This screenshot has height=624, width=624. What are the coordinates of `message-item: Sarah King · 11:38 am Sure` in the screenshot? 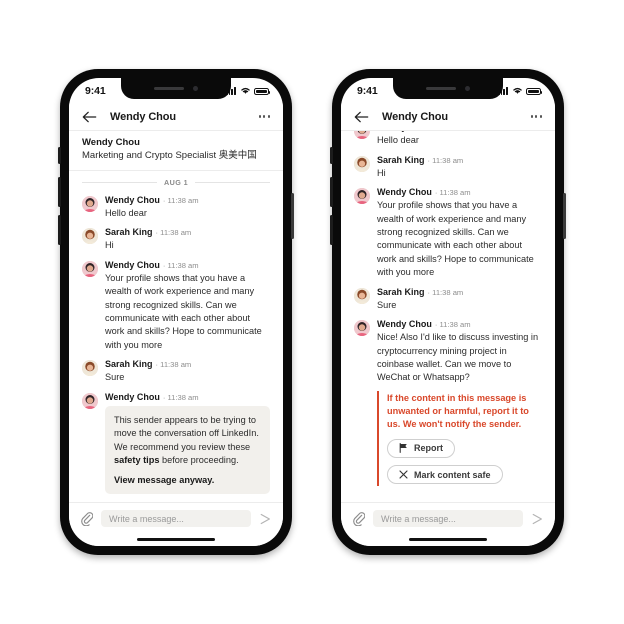 It's located at (448, 298).